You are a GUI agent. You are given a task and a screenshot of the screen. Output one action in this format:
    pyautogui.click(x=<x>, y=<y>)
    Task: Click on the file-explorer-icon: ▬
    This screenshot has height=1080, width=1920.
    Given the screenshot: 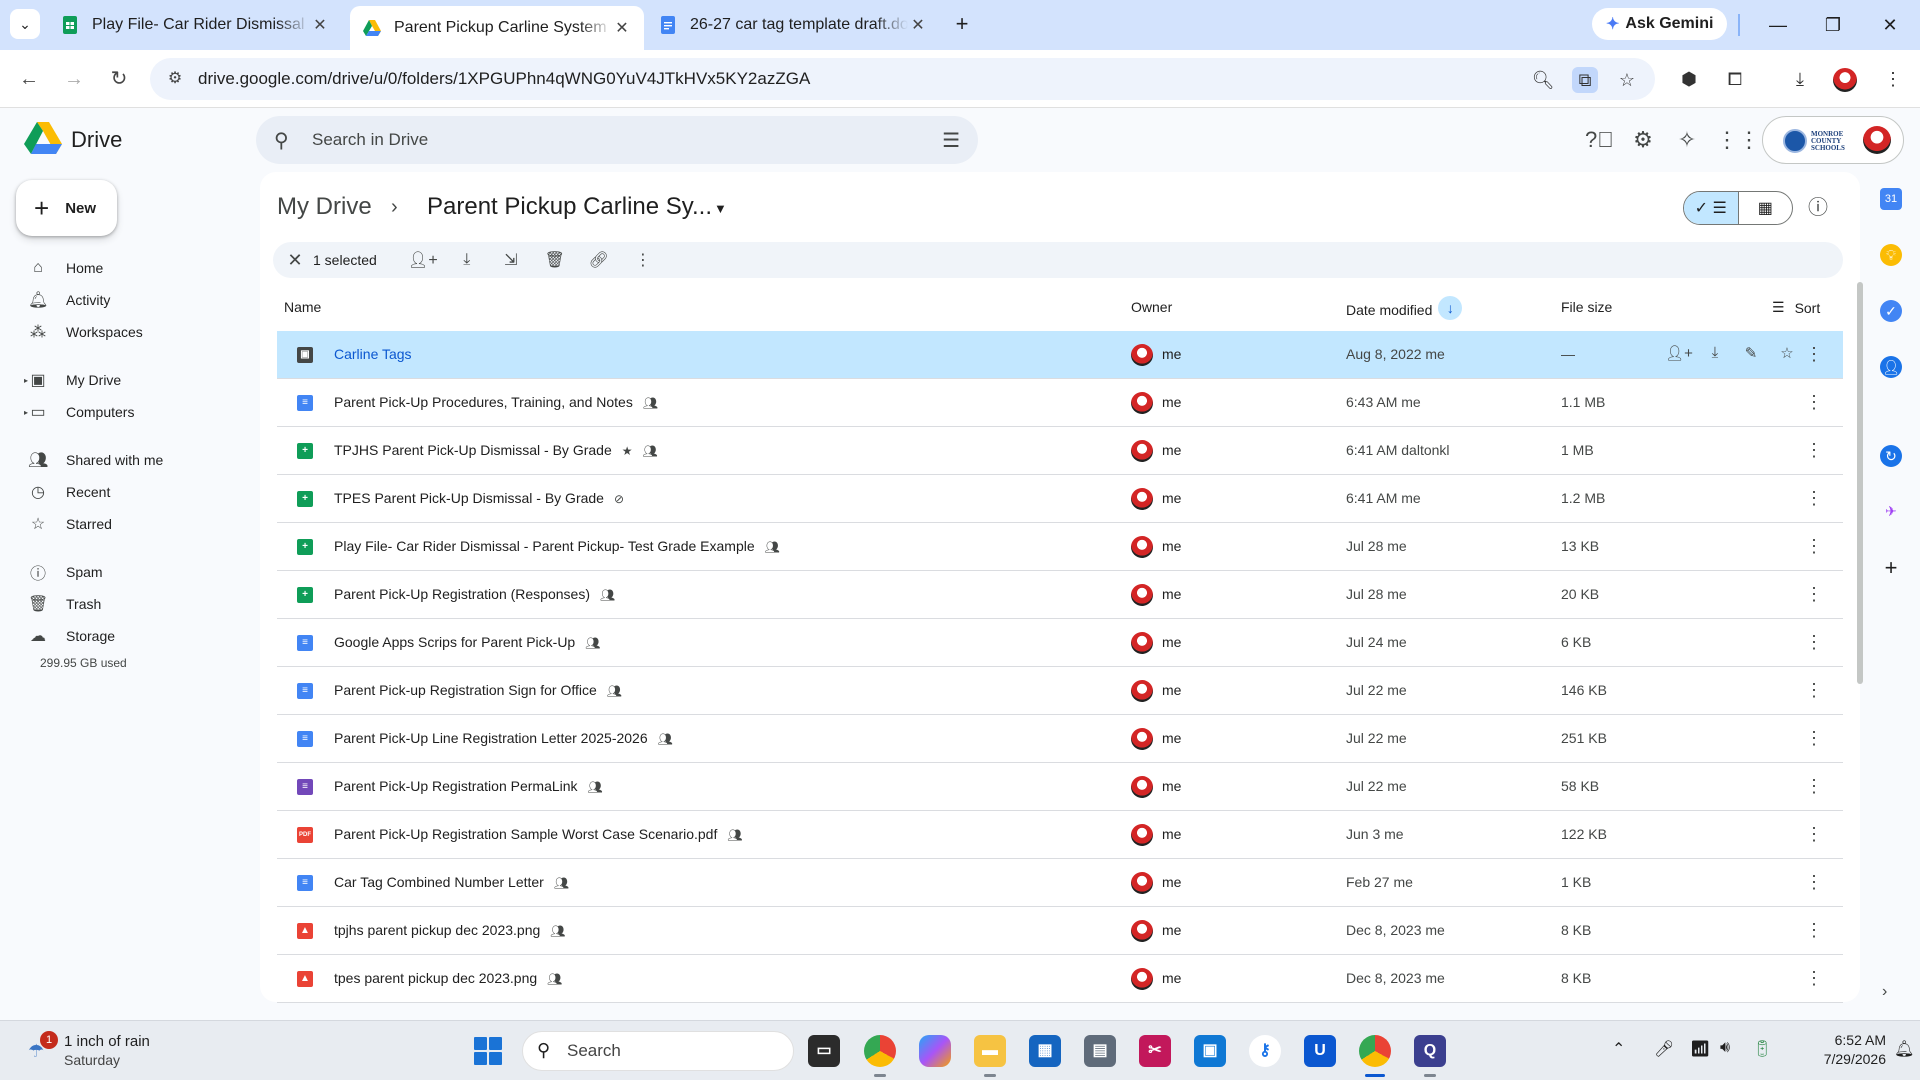 What is the action you would take?
    pyautogui.click(x=990, y=1051)
    